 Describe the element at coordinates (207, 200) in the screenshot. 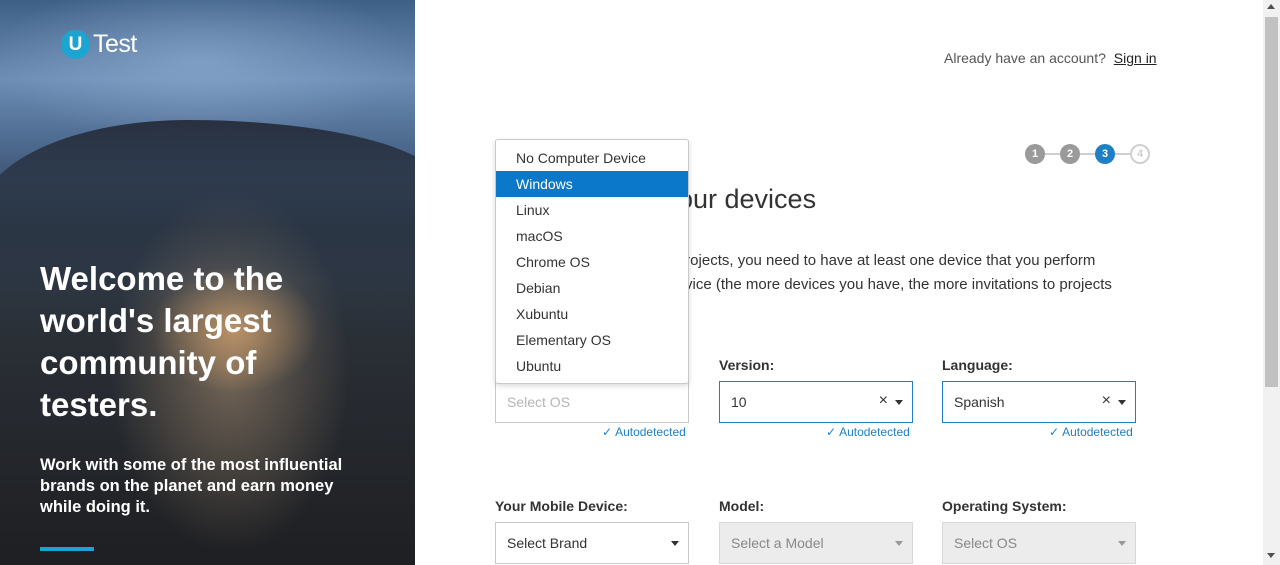

I see `hero-background-ridge` at that location.